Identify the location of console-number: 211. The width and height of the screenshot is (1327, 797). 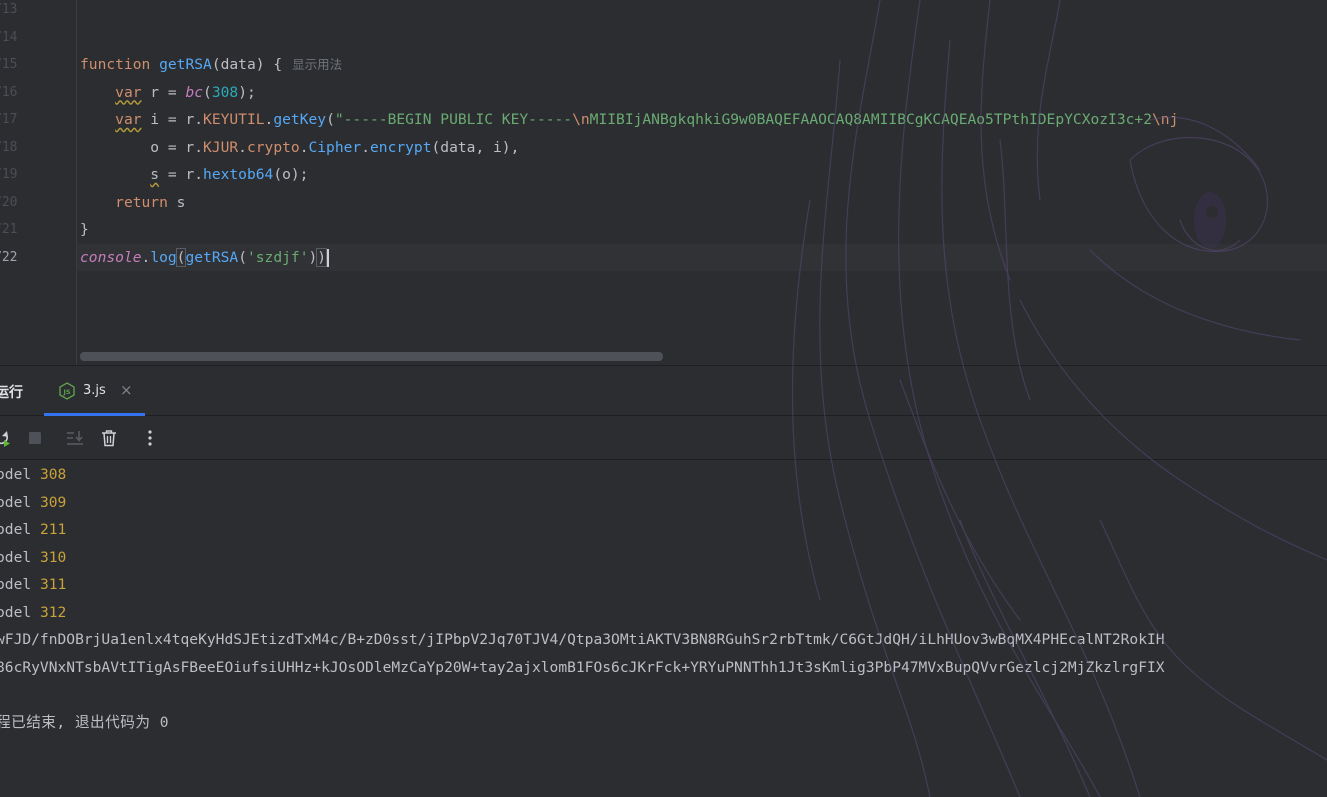
(53, 529).